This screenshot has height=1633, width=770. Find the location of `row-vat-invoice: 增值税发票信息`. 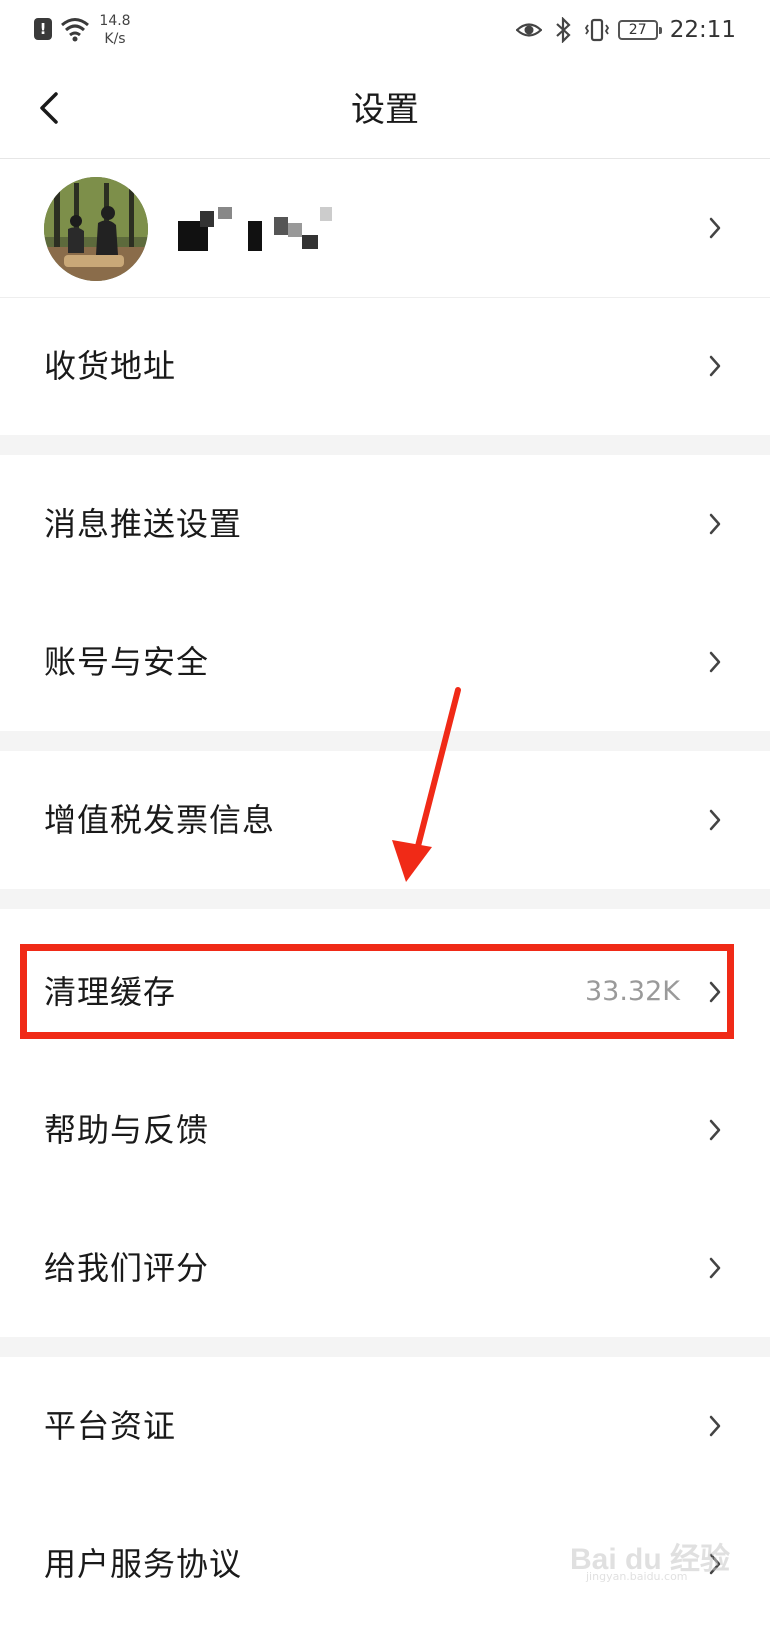

row-vat-invoice: 增值税发票信息 is located at coordinates (385, 820).